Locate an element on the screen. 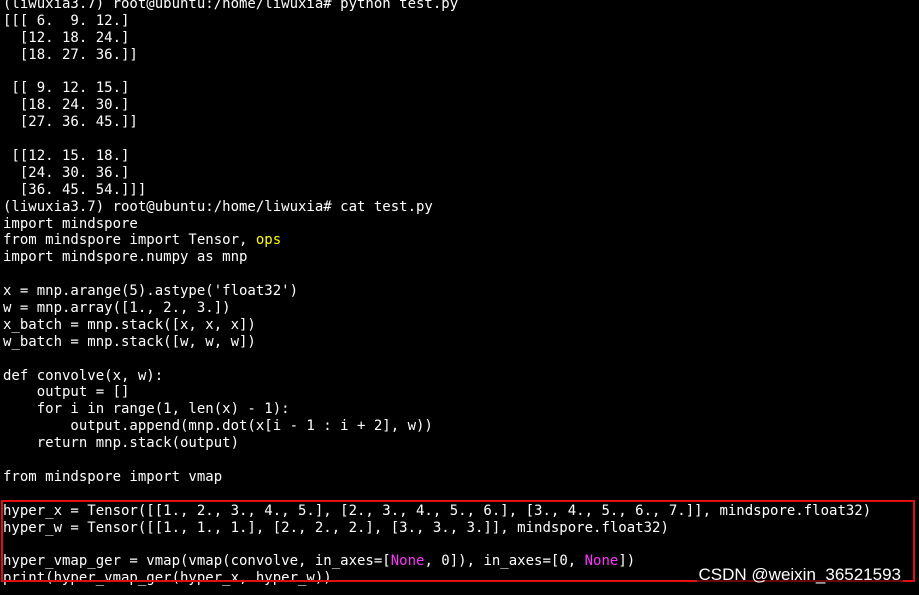 This screenshot has width=919, height=595. terminal-line: [18. 24. 30.] is located at coordinates (461, 105).